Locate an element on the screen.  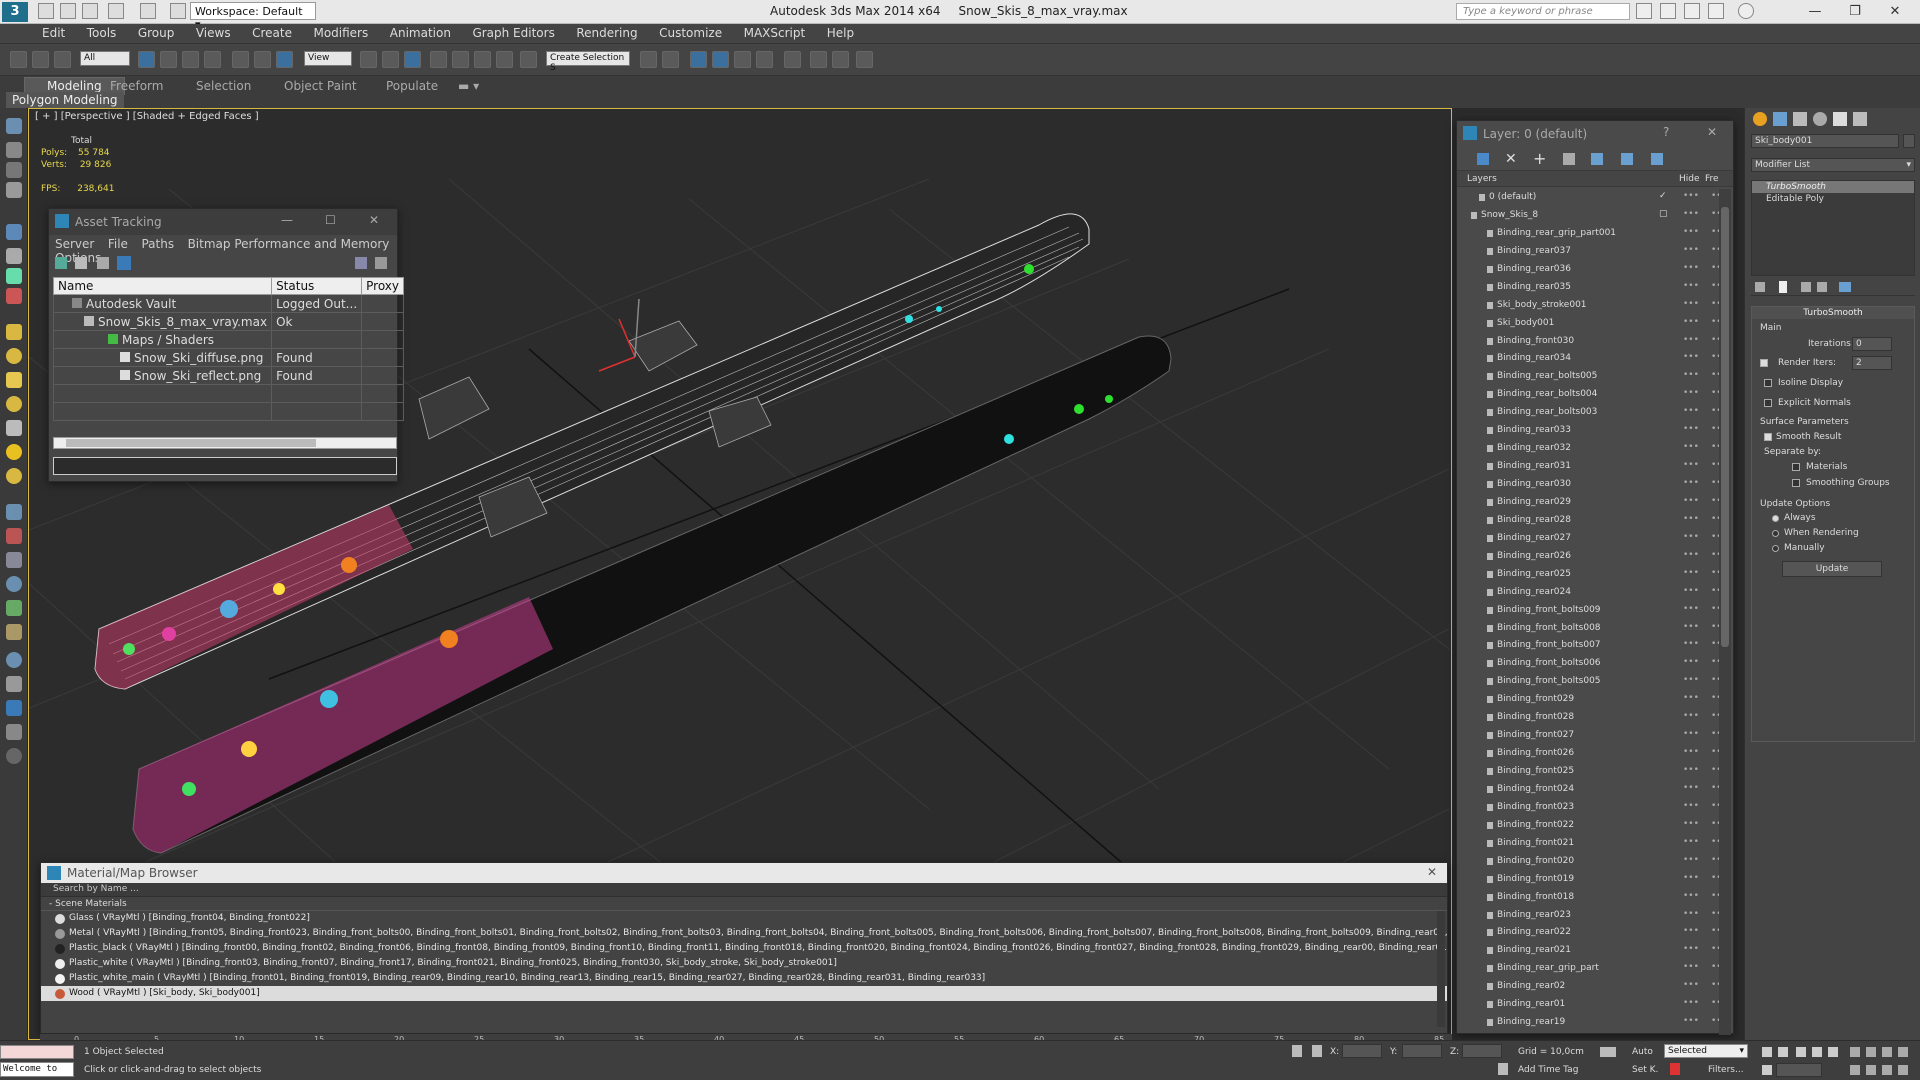
current-frame-field is located at coordinates (1799, 1070).